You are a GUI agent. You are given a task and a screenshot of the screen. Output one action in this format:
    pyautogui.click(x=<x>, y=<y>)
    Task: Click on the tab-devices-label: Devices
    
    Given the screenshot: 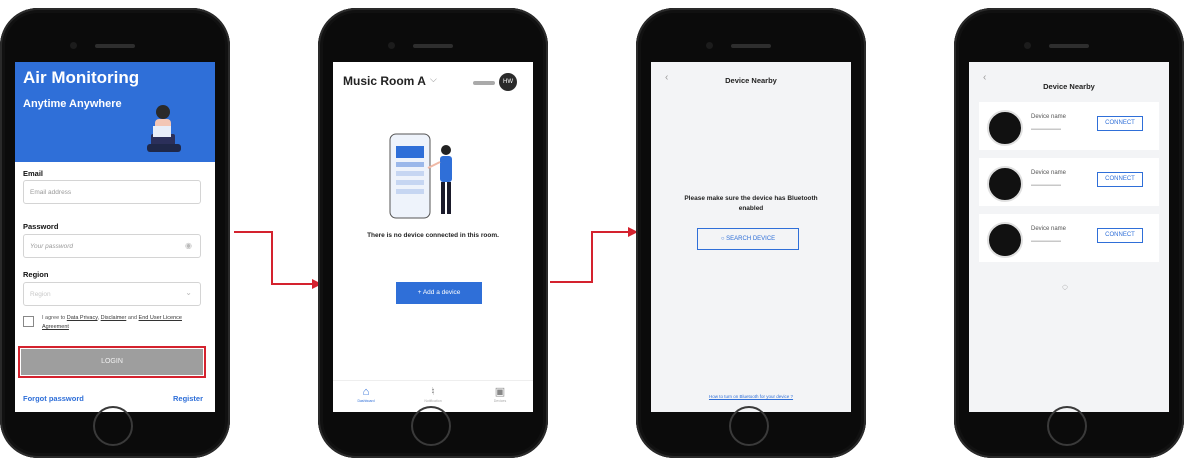 What is the action you would take?
    pyautogui.click(x=500, y=401)
    